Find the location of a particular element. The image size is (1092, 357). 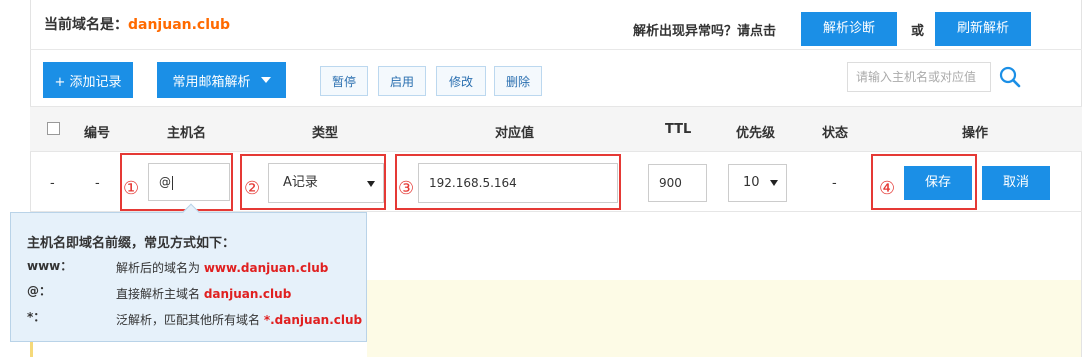

mail-resolve-dropdown: 常用邮箱解析 is located at coordinates (221, 80).